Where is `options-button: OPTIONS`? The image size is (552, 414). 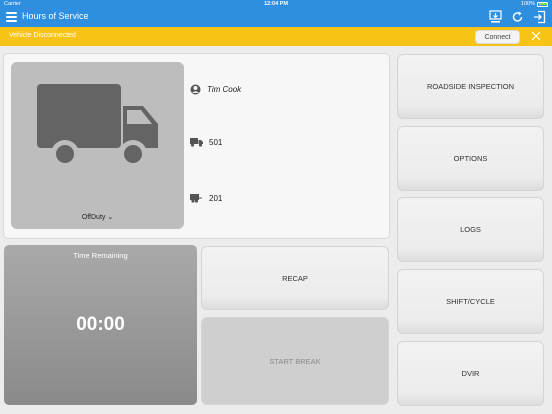
options-button: OPTIONS is located at coordinates (470, 158).